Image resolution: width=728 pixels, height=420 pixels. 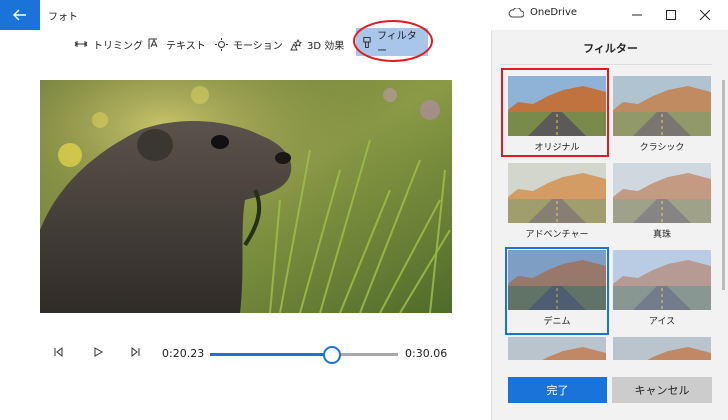 I want to click on current-time: 0:20.23, so click(x=183, y=353).